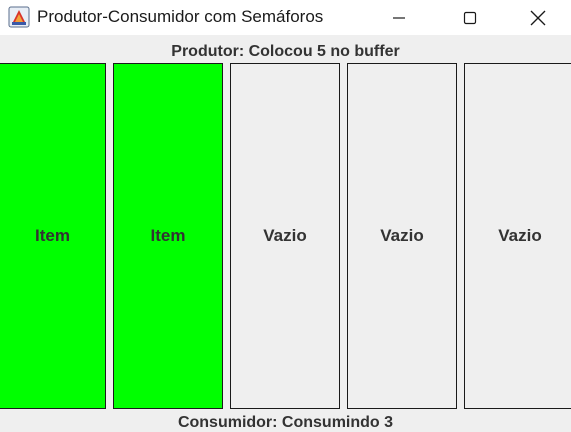  I want to click on title-bar: Produtor-Consumidor com Semáforos, so click(285, 17).